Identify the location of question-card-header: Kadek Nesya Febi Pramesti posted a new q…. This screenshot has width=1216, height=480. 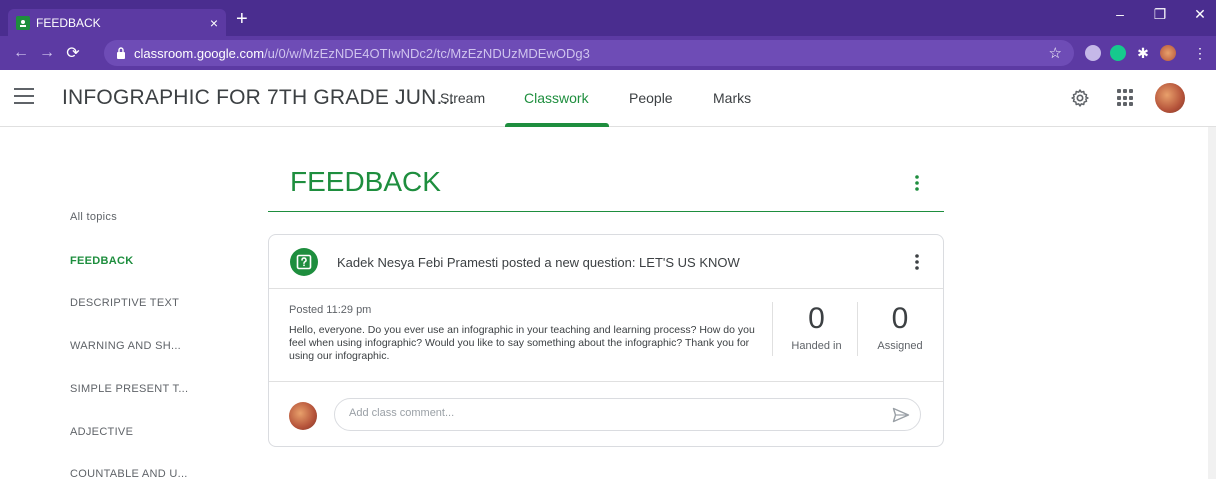
(606, 262).